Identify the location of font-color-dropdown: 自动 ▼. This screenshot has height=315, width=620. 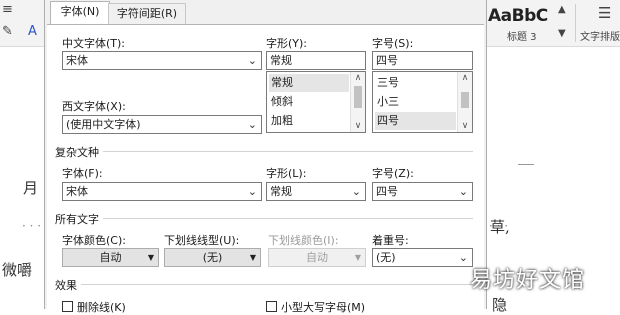
(110, 257).